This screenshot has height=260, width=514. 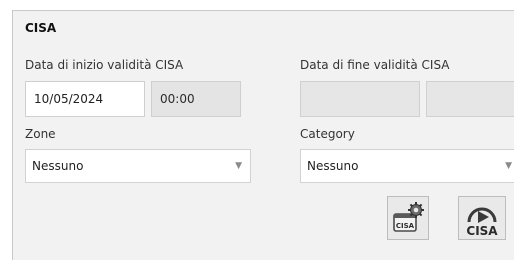 What do you see at coordinates (138, 166) in the screenshot?
I see `zone-select: Nessuno ▼` at bounding box center [138, 166].